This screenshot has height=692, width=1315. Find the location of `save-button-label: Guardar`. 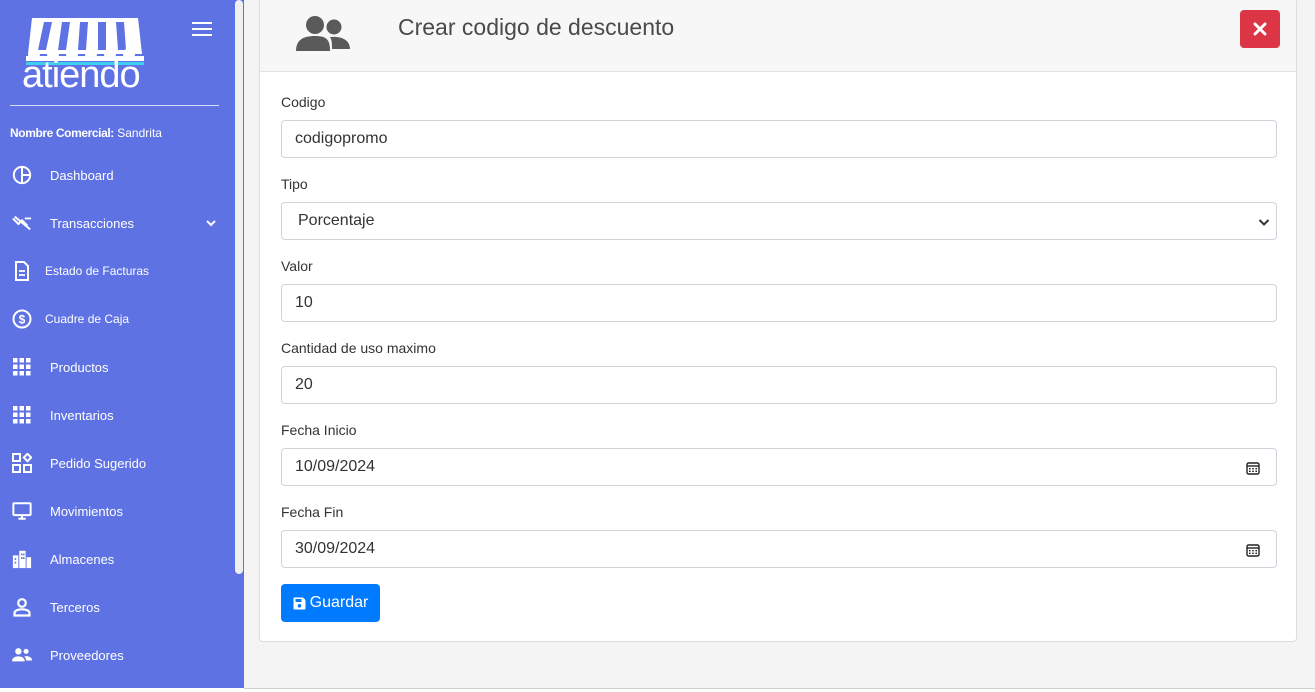

save-button-label: Guardar is located at coordinates (339, 602).